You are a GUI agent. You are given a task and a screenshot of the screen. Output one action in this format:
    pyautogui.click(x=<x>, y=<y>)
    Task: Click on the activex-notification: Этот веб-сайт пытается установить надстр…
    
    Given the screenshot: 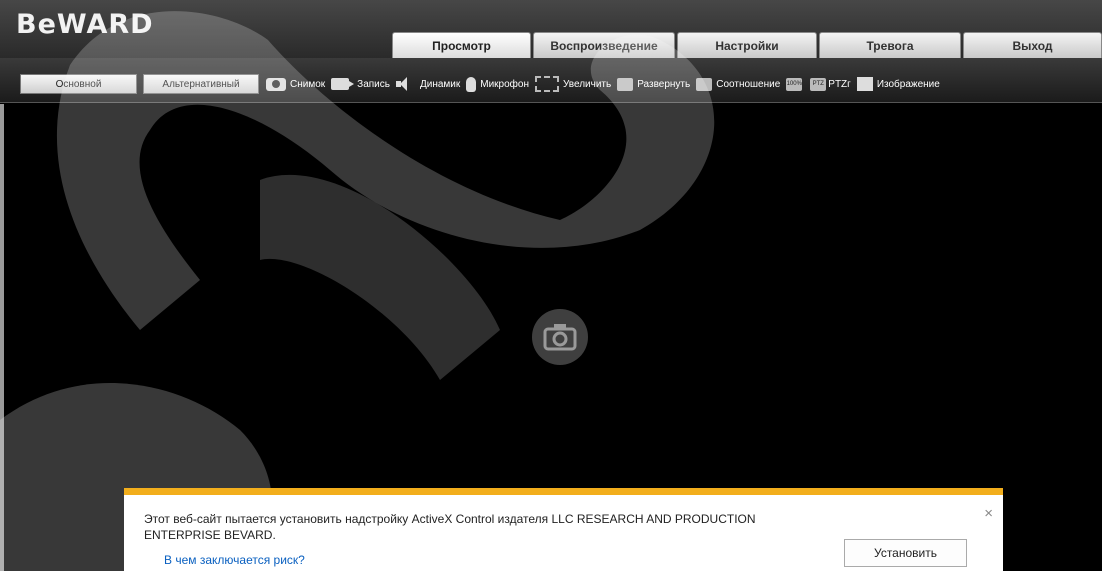 What is the action you would take?
    pyautogui.click(x=563, y=529)
    